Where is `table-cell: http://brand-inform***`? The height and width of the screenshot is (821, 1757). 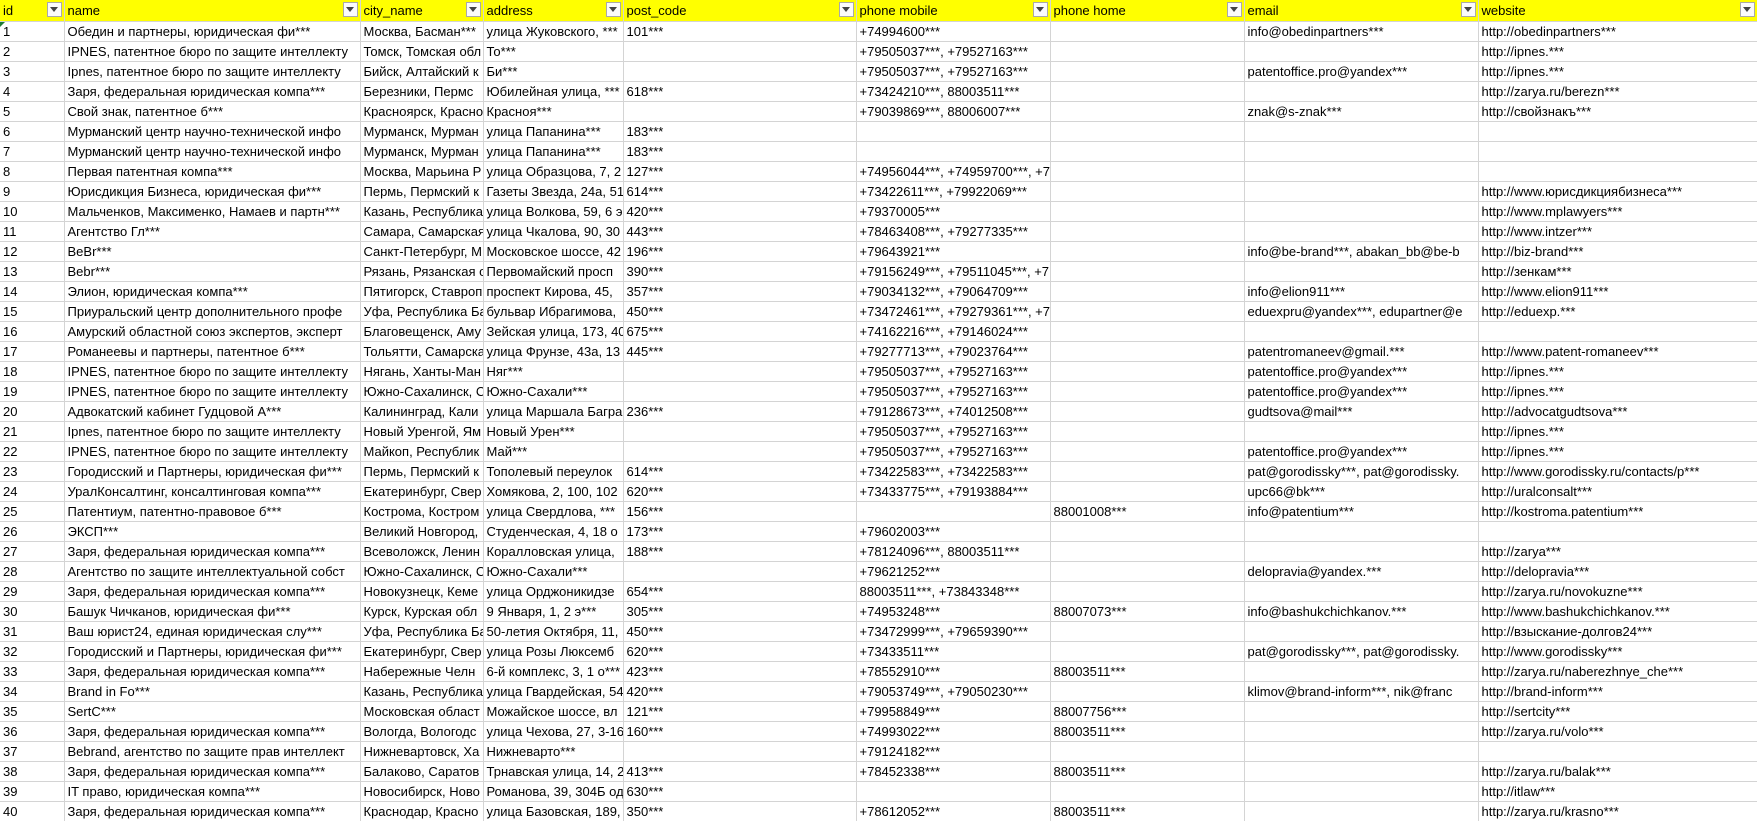 table-cell: http://brand-inform*** is located at coordinates (1617, 691).